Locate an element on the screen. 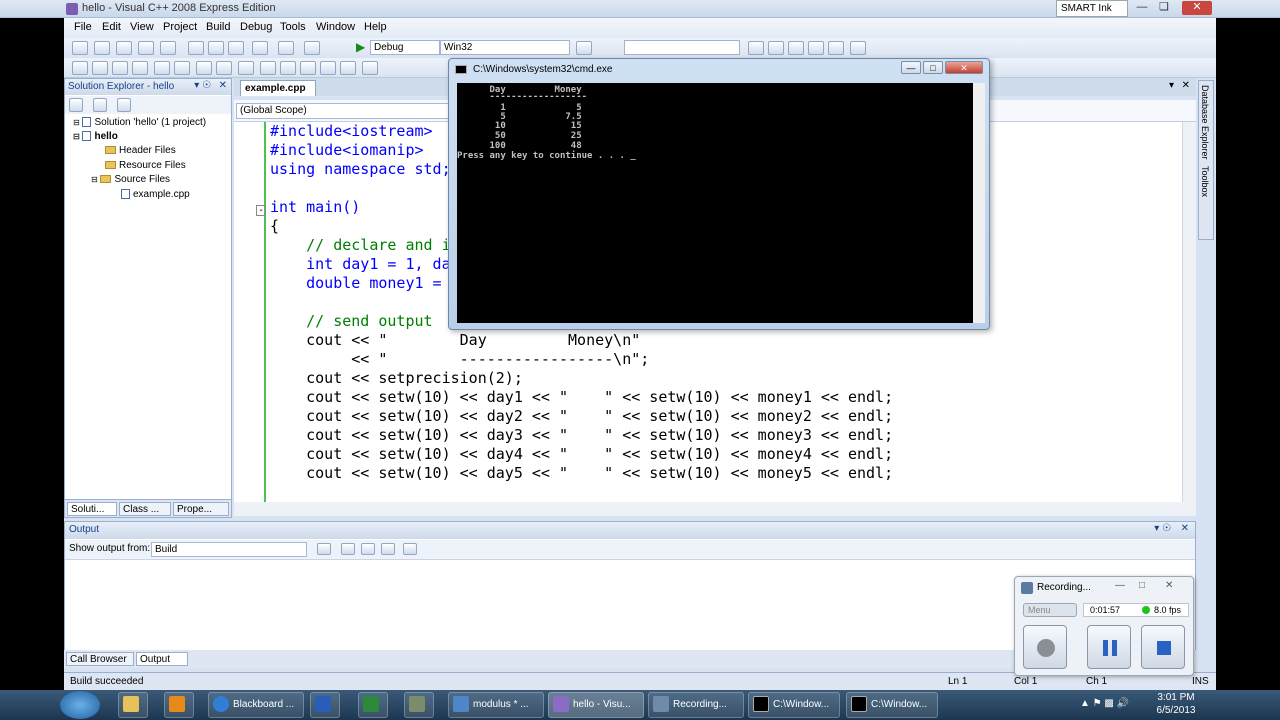  bookmark-icon is located at coordinates (246, 68).